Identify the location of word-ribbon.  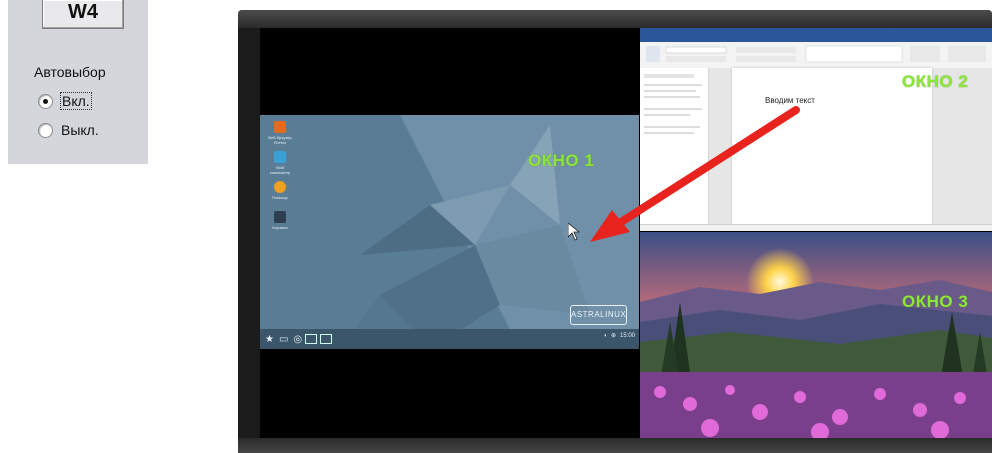
(816, 55).